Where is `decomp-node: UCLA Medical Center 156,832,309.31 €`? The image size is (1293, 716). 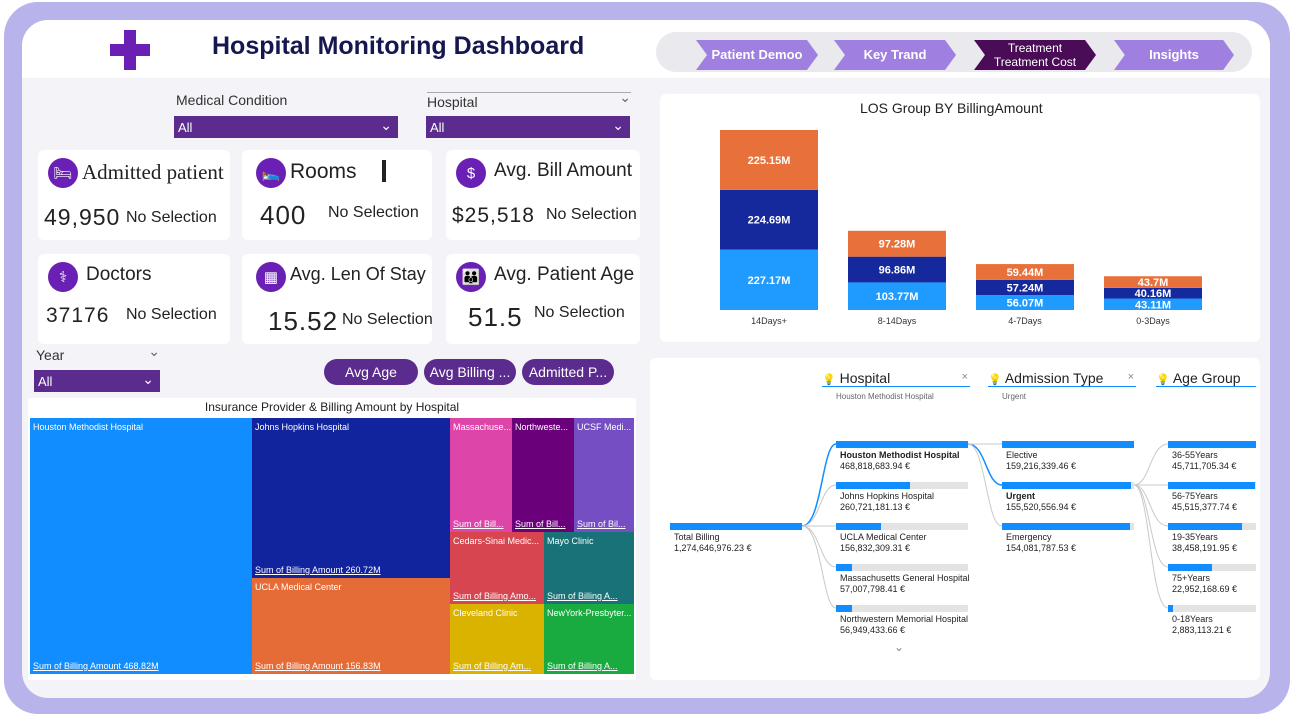 decomp-node: UCLA Medical Center 156,832,309.31 € is located at coordinates (883, 543).